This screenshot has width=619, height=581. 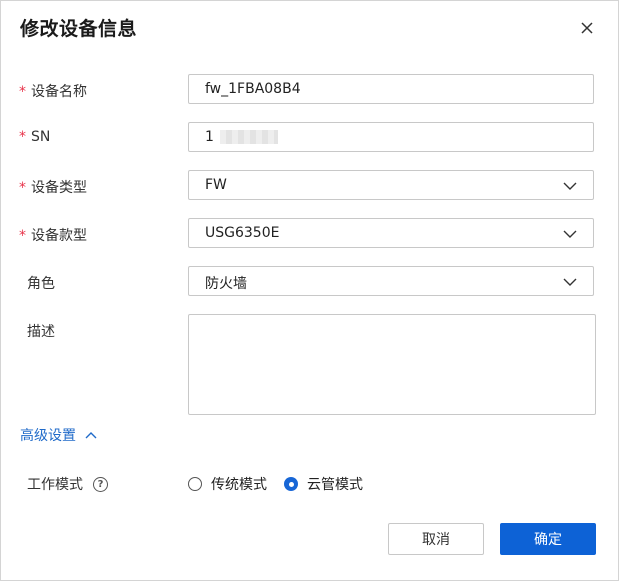 What do you see at coordinates (41, 284) in the screenshot?
I see `role-label: 角色` at bounding box center [41, 284].